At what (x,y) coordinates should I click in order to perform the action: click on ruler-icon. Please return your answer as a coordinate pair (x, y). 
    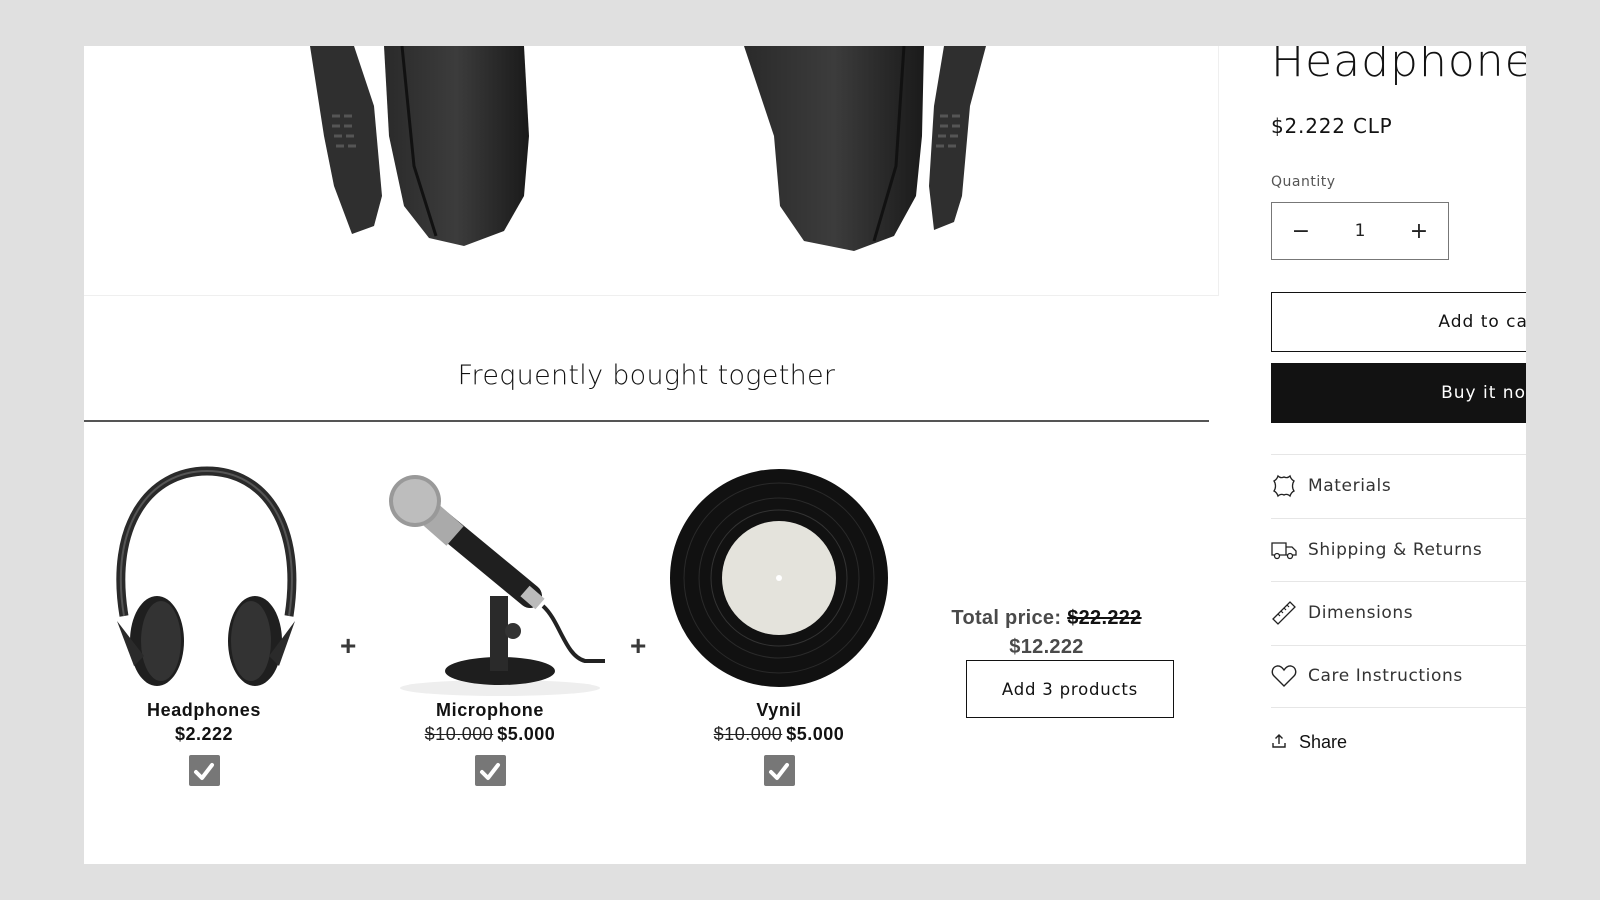
    Looking at the image, I should click on (1284, 613).